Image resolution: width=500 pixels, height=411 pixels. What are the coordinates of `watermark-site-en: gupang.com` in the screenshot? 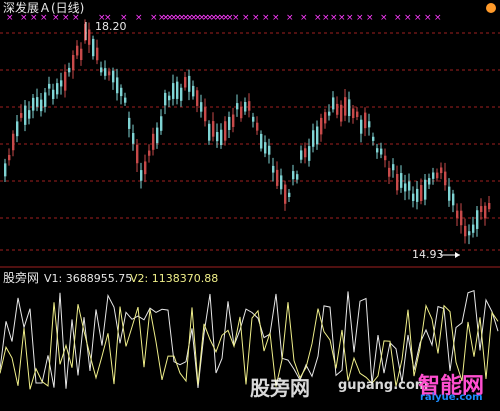 It's located at (383, 385).